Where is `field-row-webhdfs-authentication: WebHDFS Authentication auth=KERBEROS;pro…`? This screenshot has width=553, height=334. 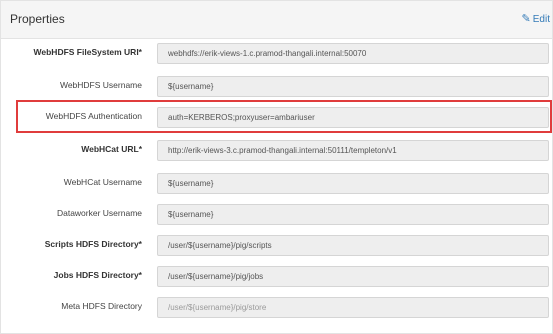 field-row-webhdfs-authentication: WebHDFS Authentication auth=KERBEROS;pro… is located at coordinates (276, 118).